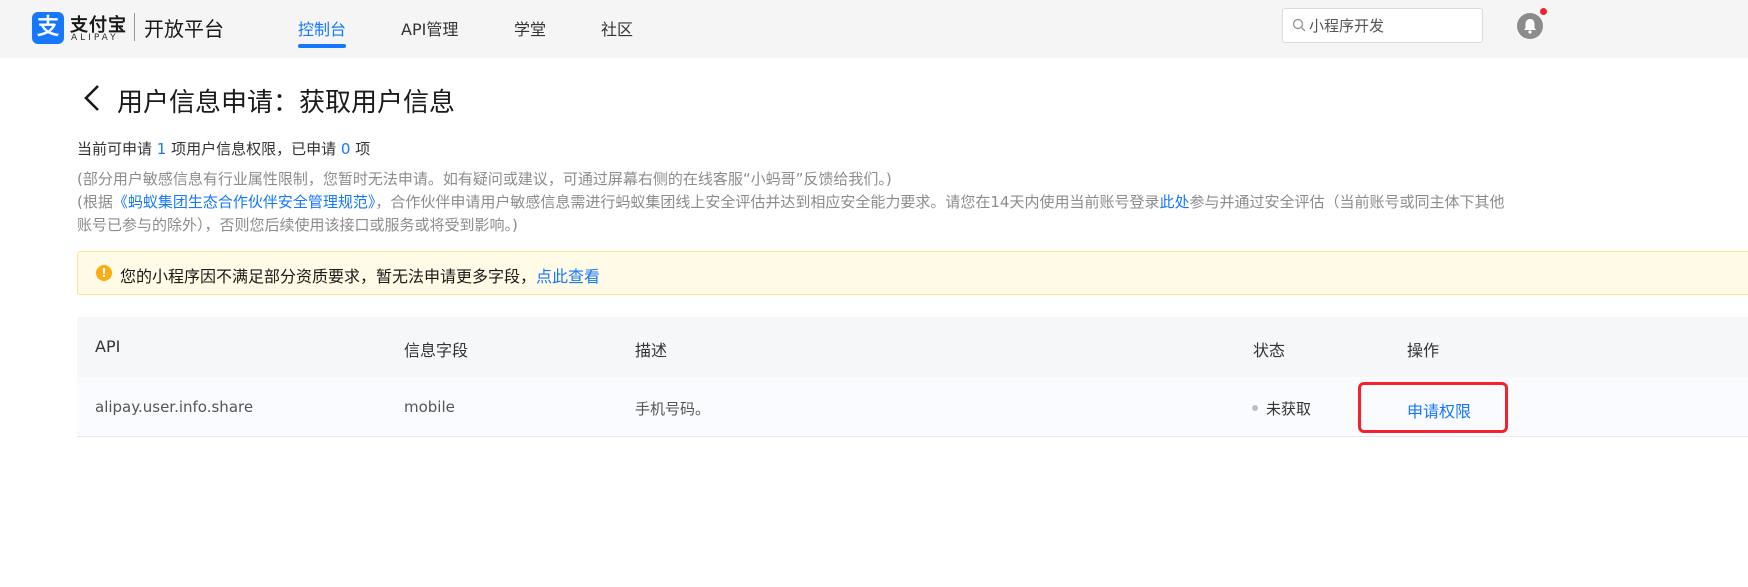 The height and width of the screenshot is (587, 1748). Describe the element at coordinates (673, 409) in the screenshot. I see `cell-description: 手机号码。` at that location.